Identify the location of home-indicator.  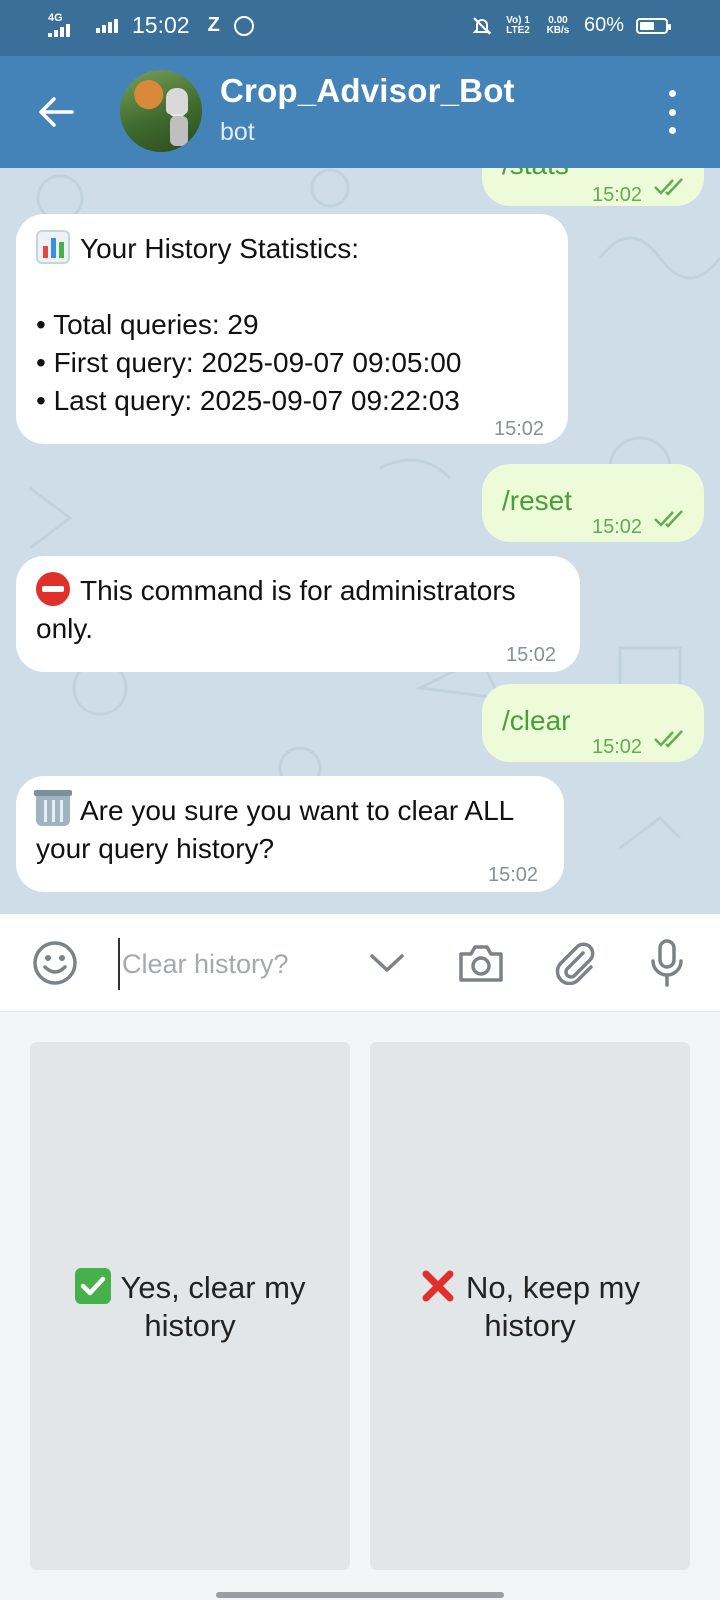
(360, 1595).